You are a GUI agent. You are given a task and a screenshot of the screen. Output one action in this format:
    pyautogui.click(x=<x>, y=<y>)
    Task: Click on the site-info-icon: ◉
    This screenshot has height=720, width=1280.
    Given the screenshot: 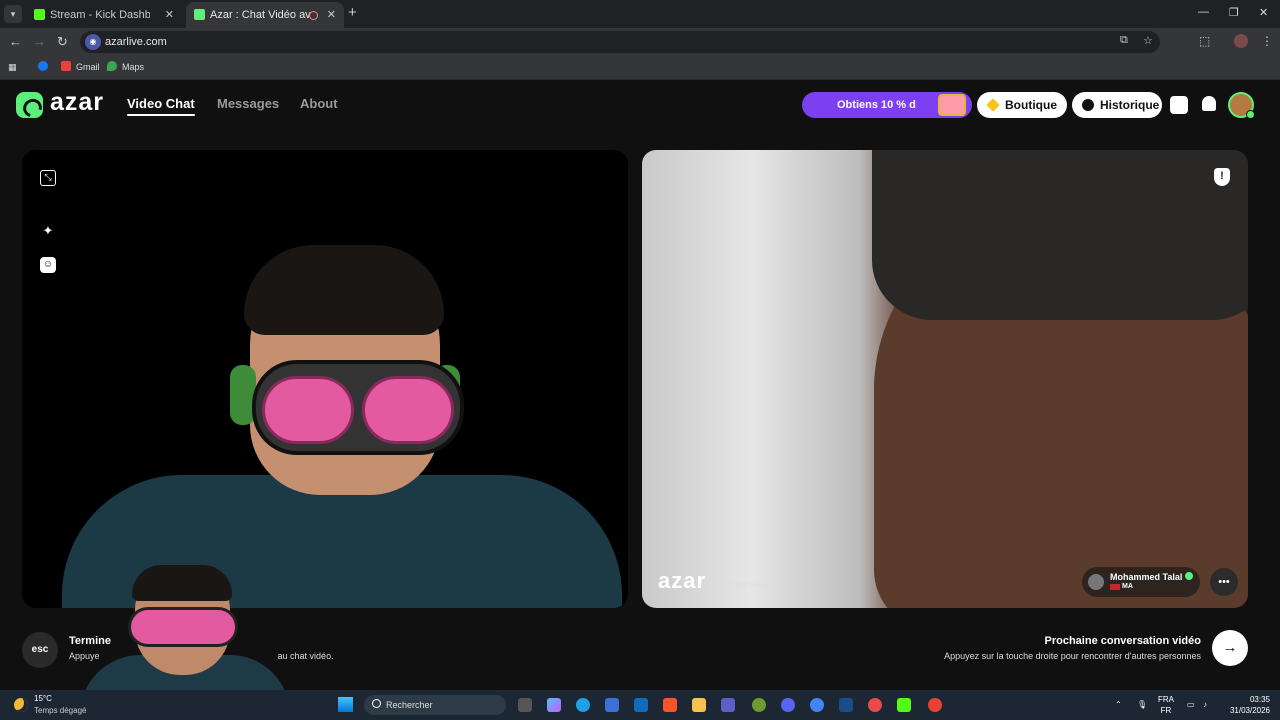 What is the action you would take?
    pyautogui.click(x=93, y=42)
    